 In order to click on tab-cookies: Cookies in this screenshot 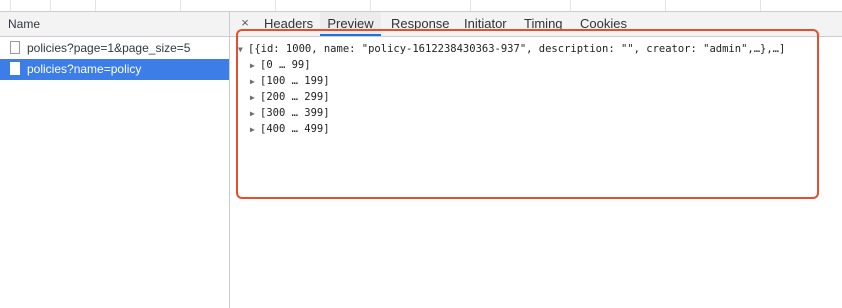, I will do `click(606, 24)`.